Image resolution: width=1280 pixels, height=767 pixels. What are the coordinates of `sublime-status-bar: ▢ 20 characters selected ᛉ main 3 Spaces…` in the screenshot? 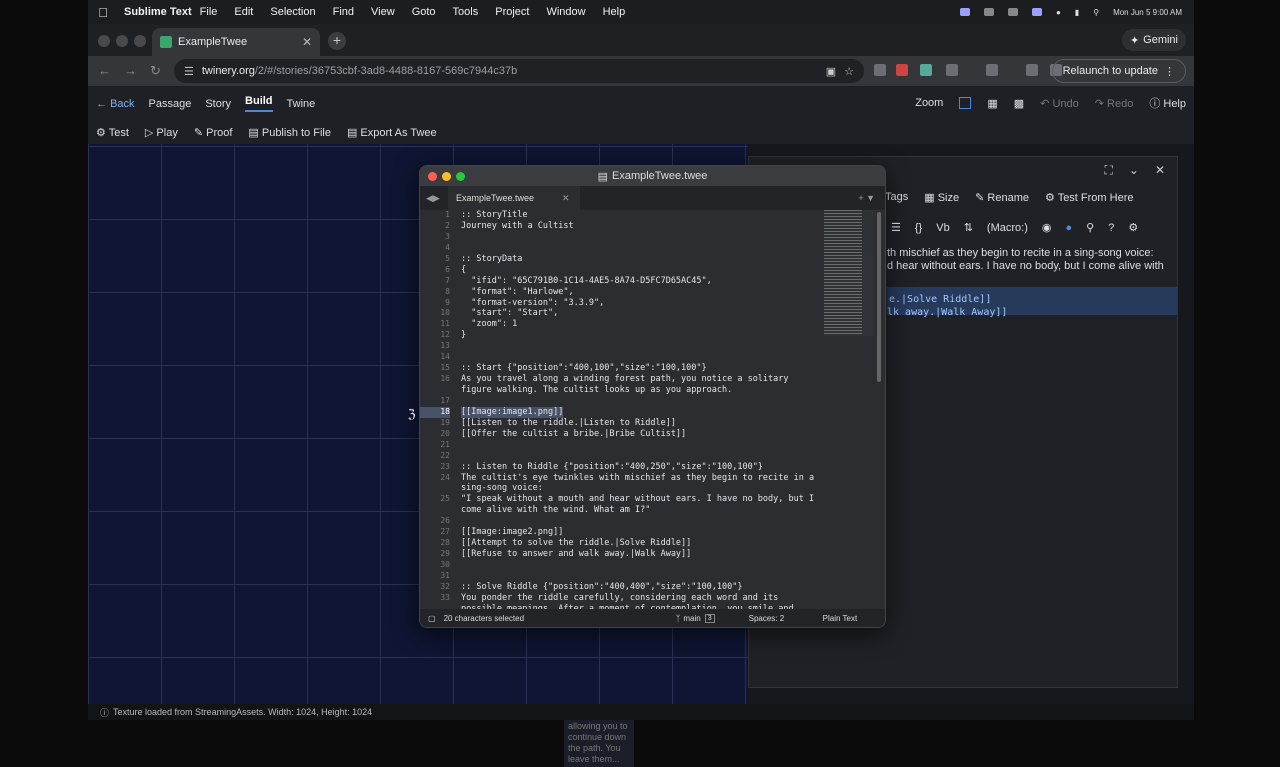 It's located at (652, 618).